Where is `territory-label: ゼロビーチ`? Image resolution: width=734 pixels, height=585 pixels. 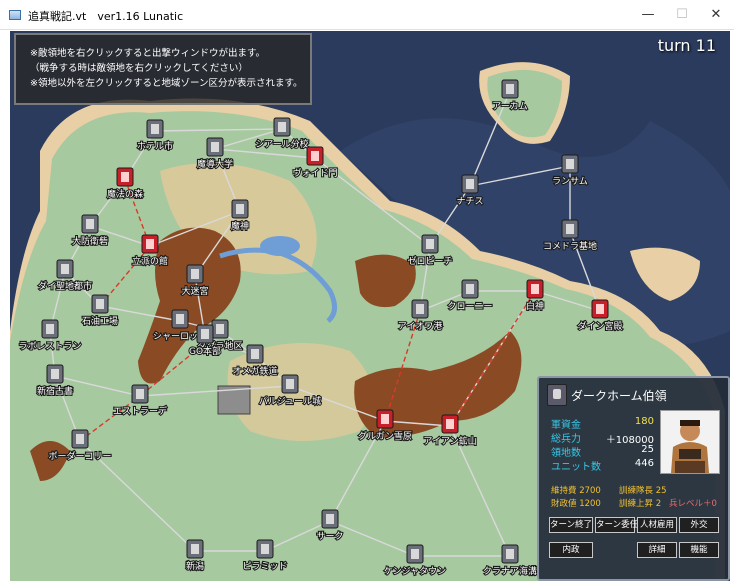
territory-label: ゼロビーチ is located at coordinates (429, 261).